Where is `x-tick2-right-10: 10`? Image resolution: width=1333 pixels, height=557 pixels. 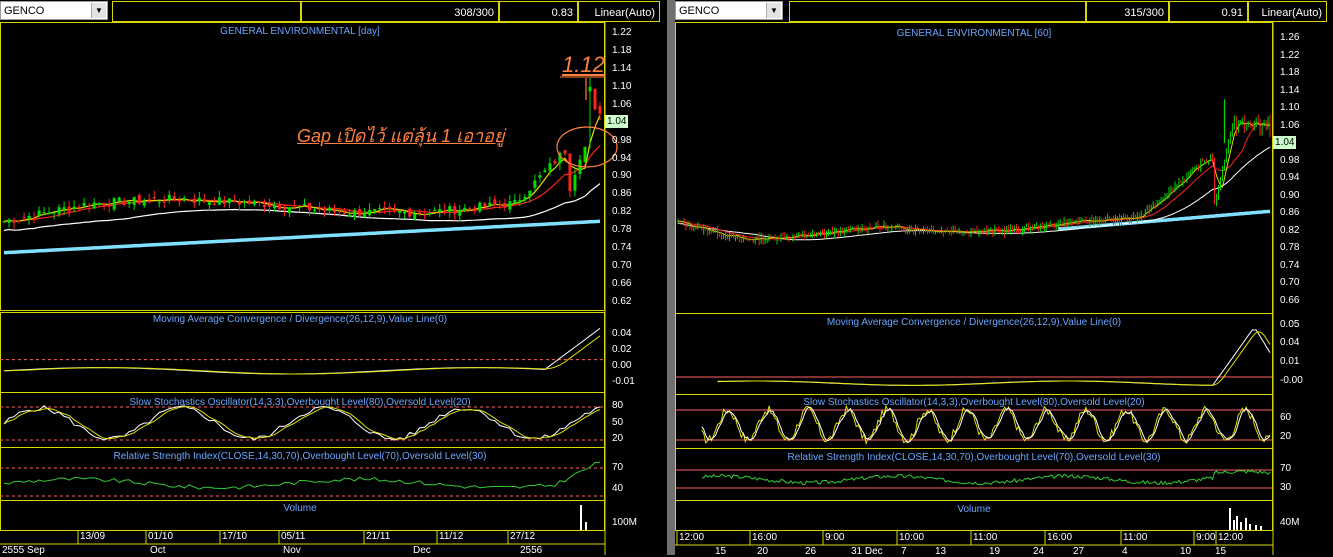 x-tick2-right-10: 10 is located at coordinates (1186, 551).